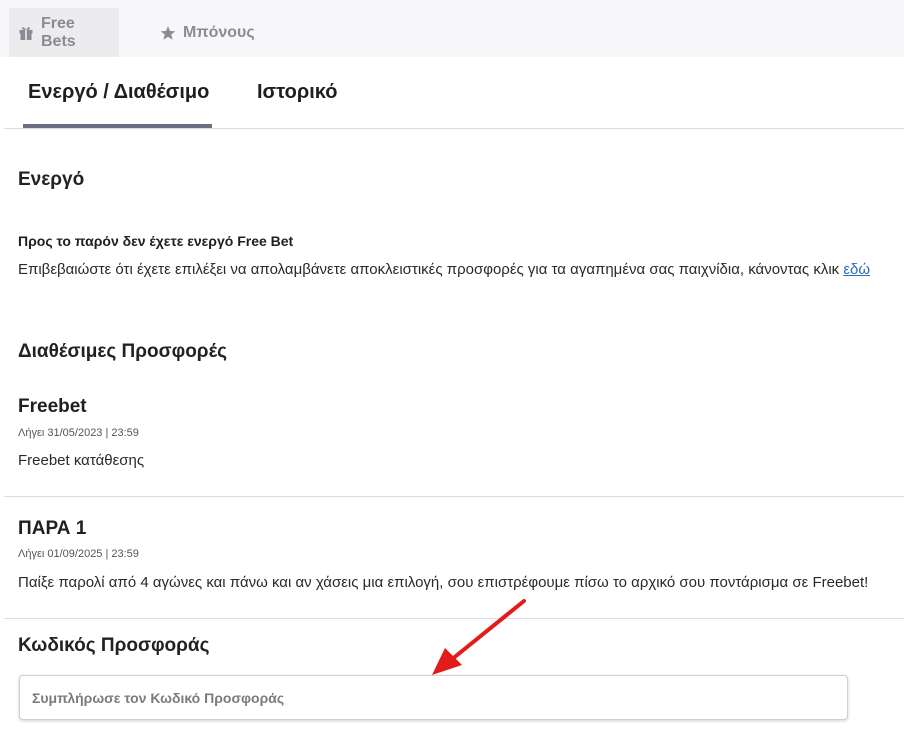 The height and width of the screenshot is (729, 904). Describe the element at coordinates (856, 269) in the screenshot. I see `here-link: εδώ` at that location.